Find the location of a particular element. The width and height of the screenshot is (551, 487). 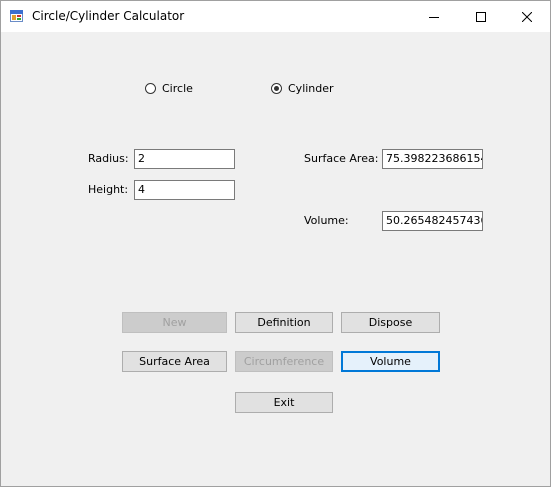

maximize-icon is located at coordinates (481, 16).